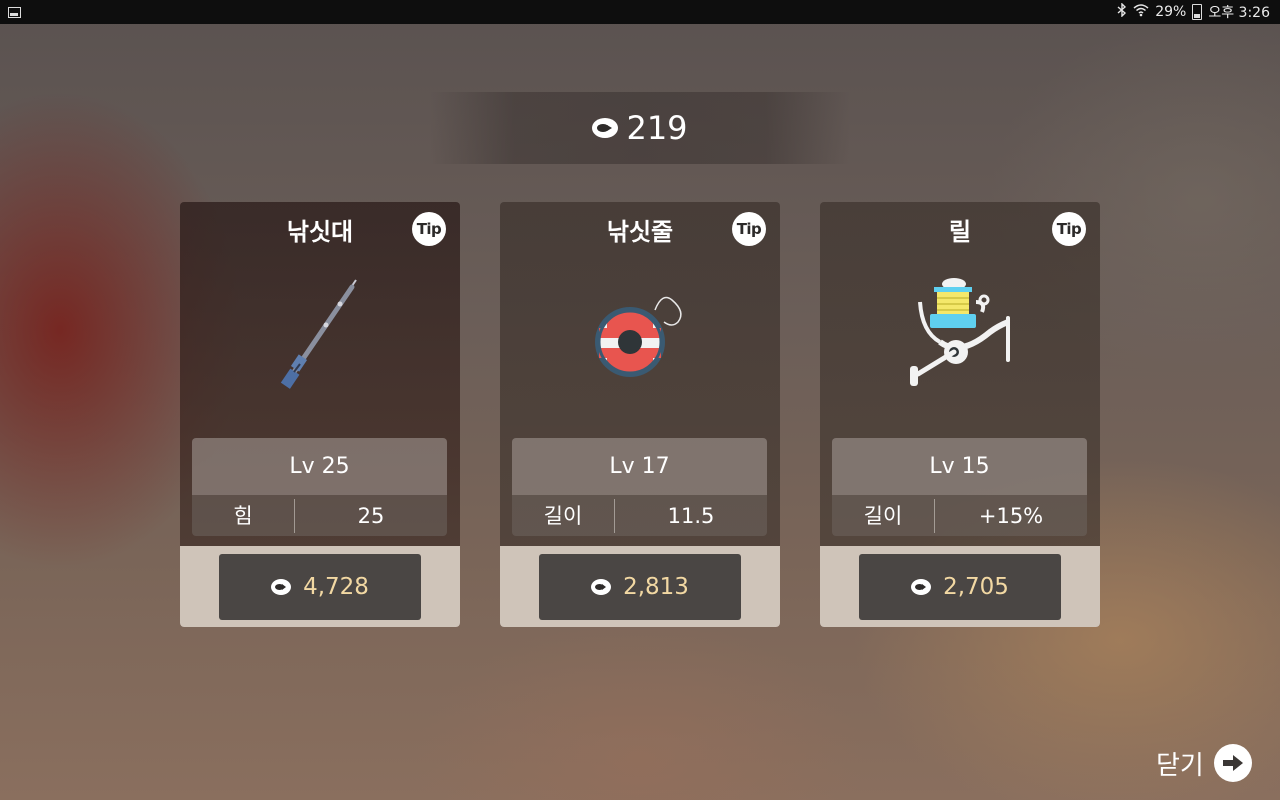 This screenshot has height=800, width=1280. What do you see at coordinates (1239, 13) in the screenshot?
I see `clock: 오후 3:26` at bounding box center [1239, 13].